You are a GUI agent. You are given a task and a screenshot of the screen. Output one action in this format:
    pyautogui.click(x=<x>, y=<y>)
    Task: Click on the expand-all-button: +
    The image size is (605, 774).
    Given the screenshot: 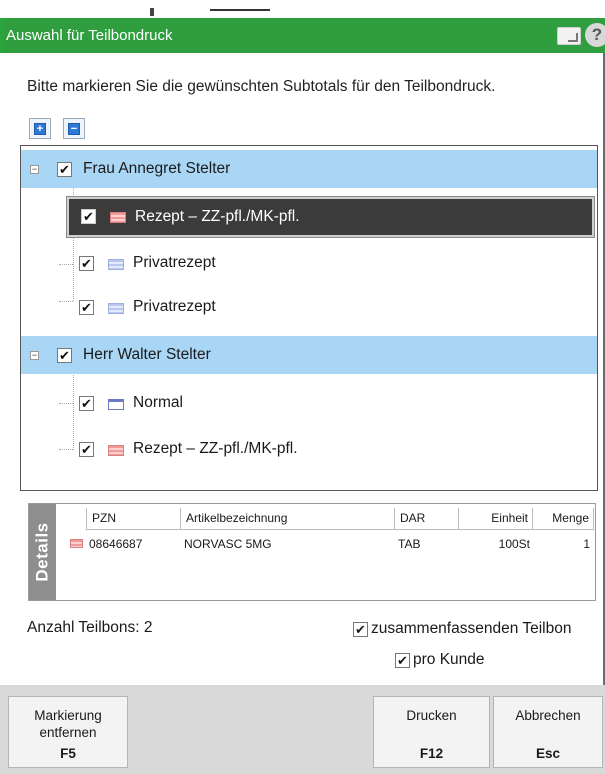 What is the action you would take?
    pyautogui.click(x=40, y=128)
    